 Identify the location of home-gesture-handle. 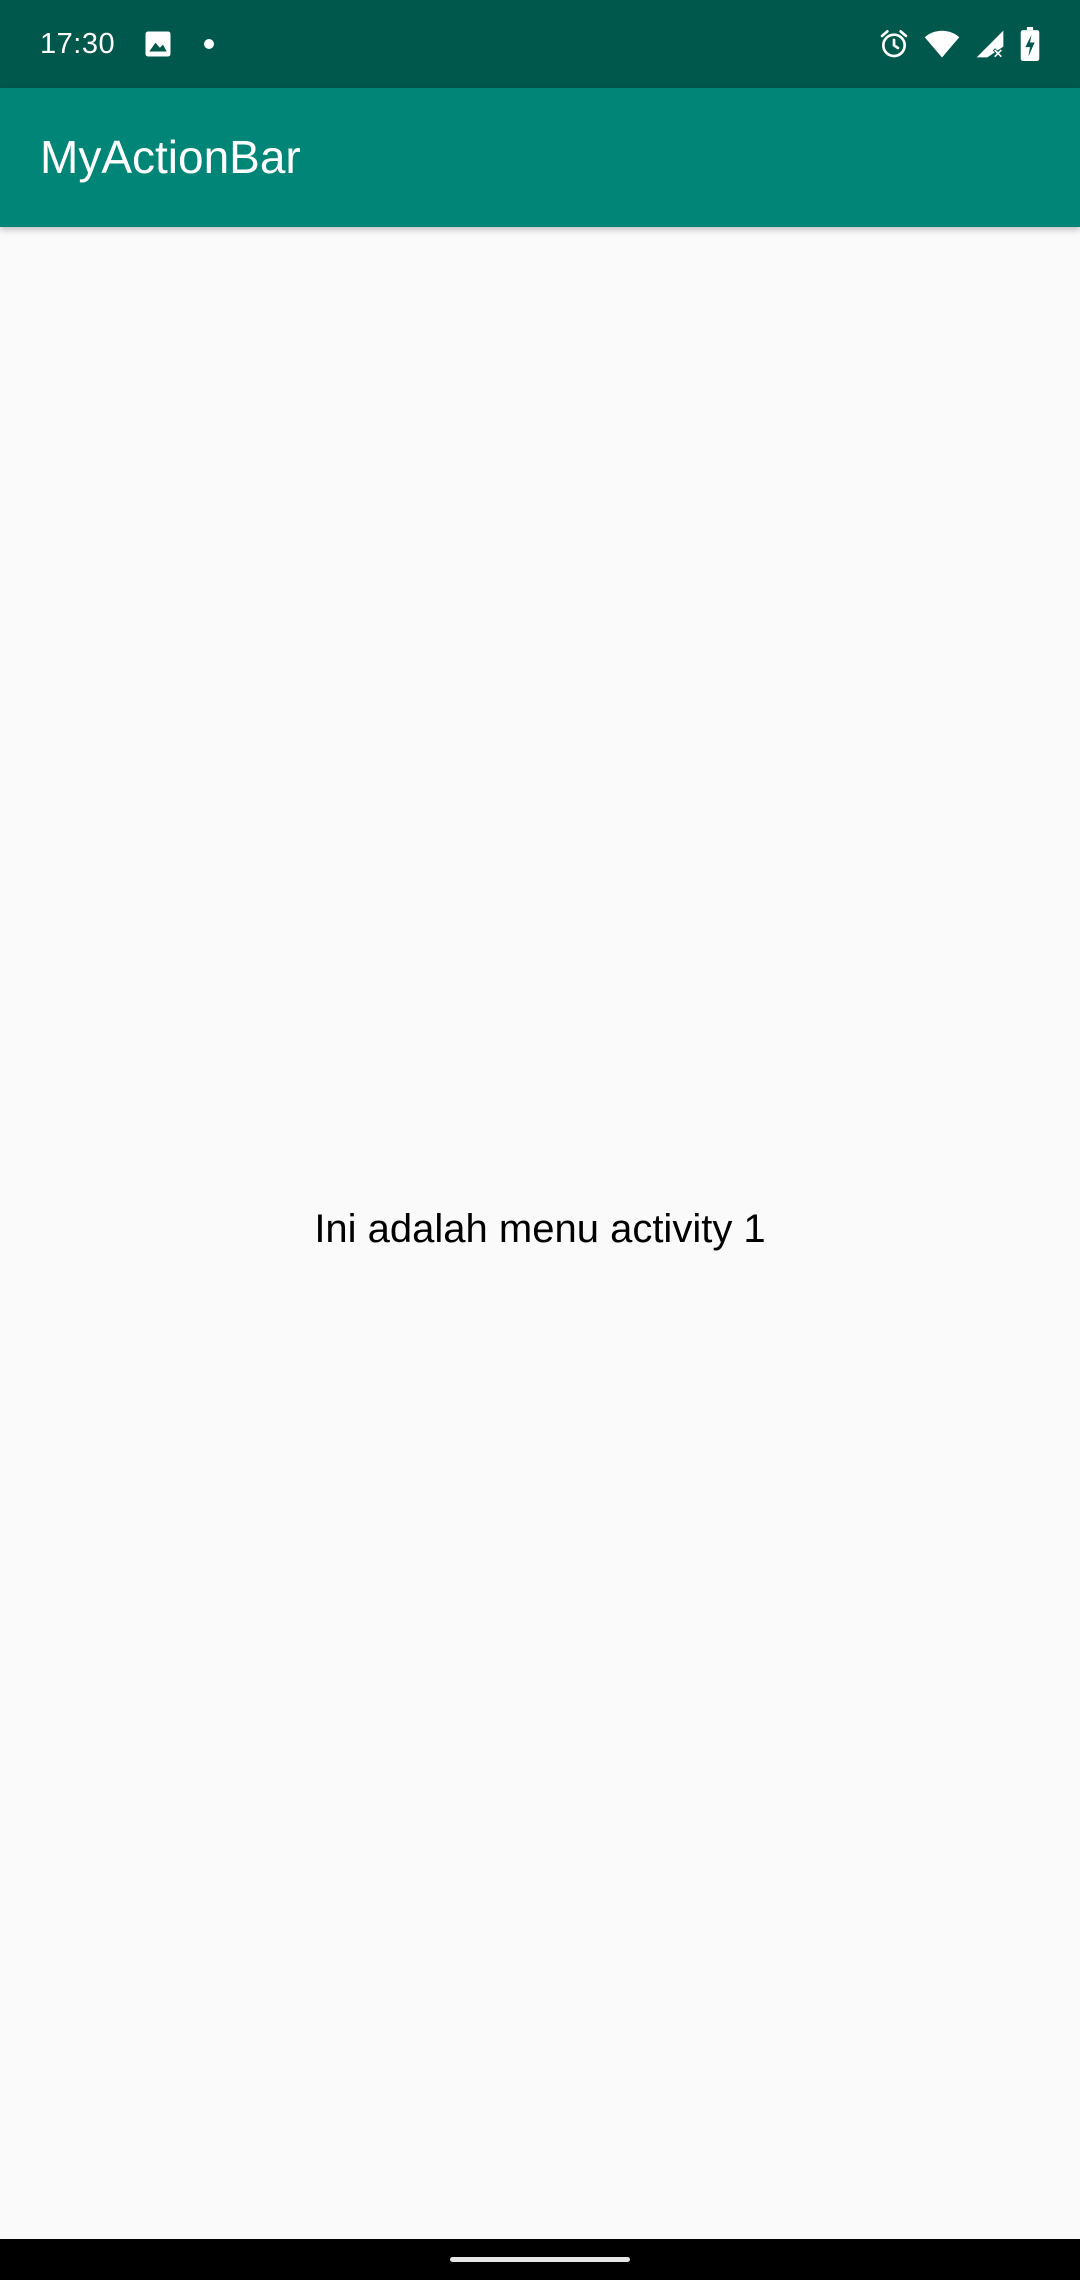
(540, 2259).